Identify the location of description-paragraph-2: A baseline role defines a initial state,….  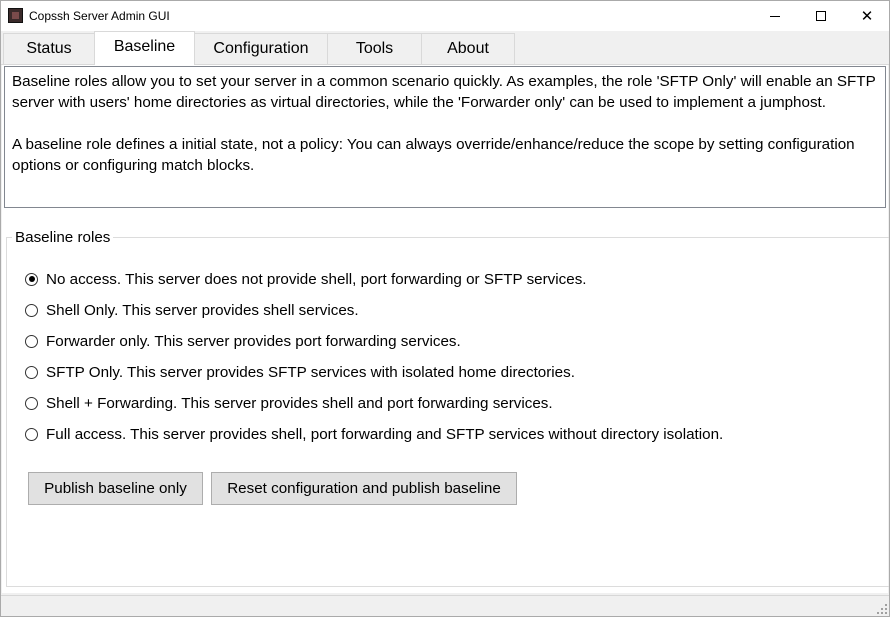
(433, 155).